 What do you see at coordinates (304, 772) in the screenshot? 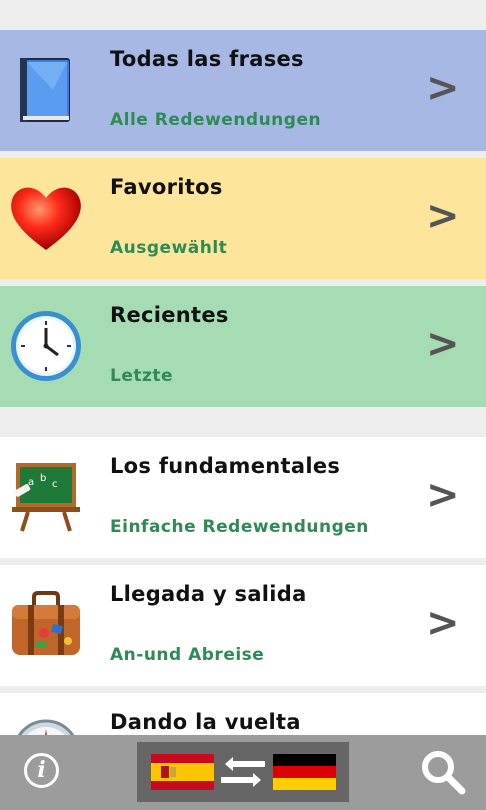
I see `germany-flag-icon` at bounding box center [304, 772].